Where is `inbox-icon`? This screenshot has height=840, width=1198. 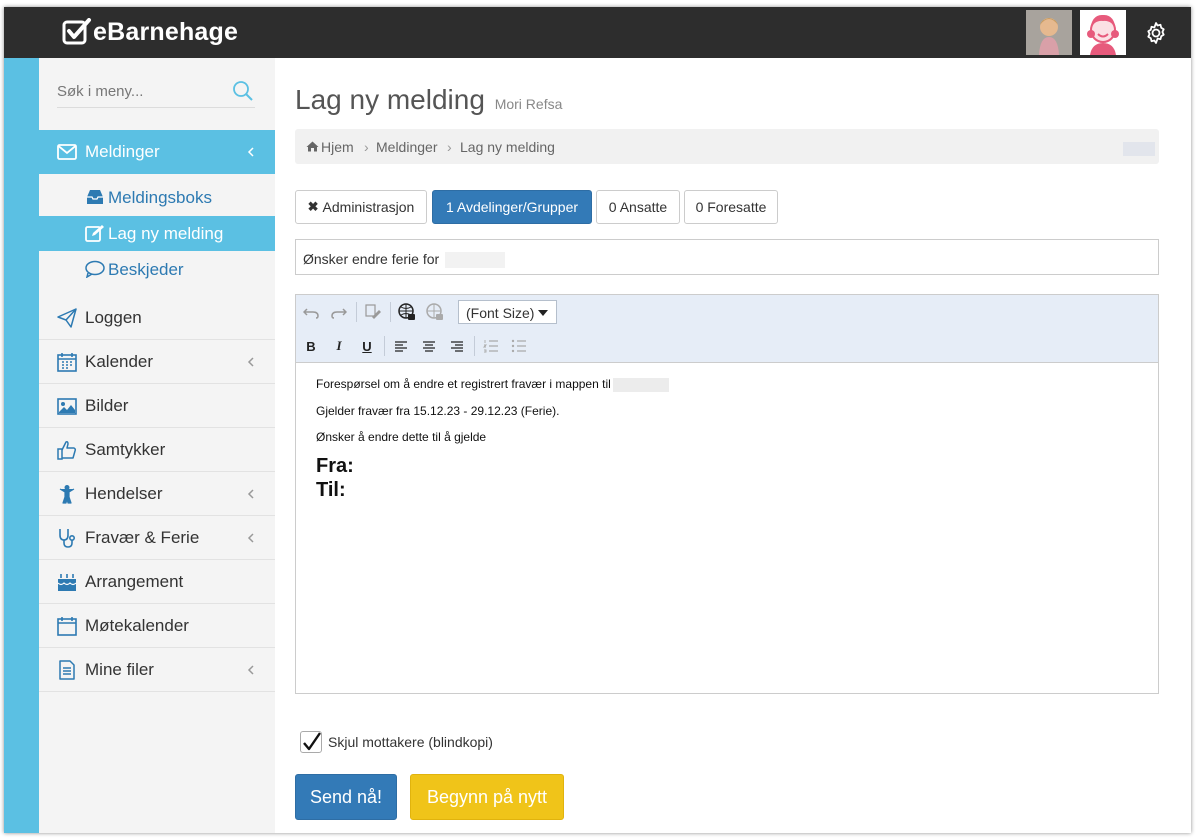
inbox-icon is located at coordinates (95, 197).